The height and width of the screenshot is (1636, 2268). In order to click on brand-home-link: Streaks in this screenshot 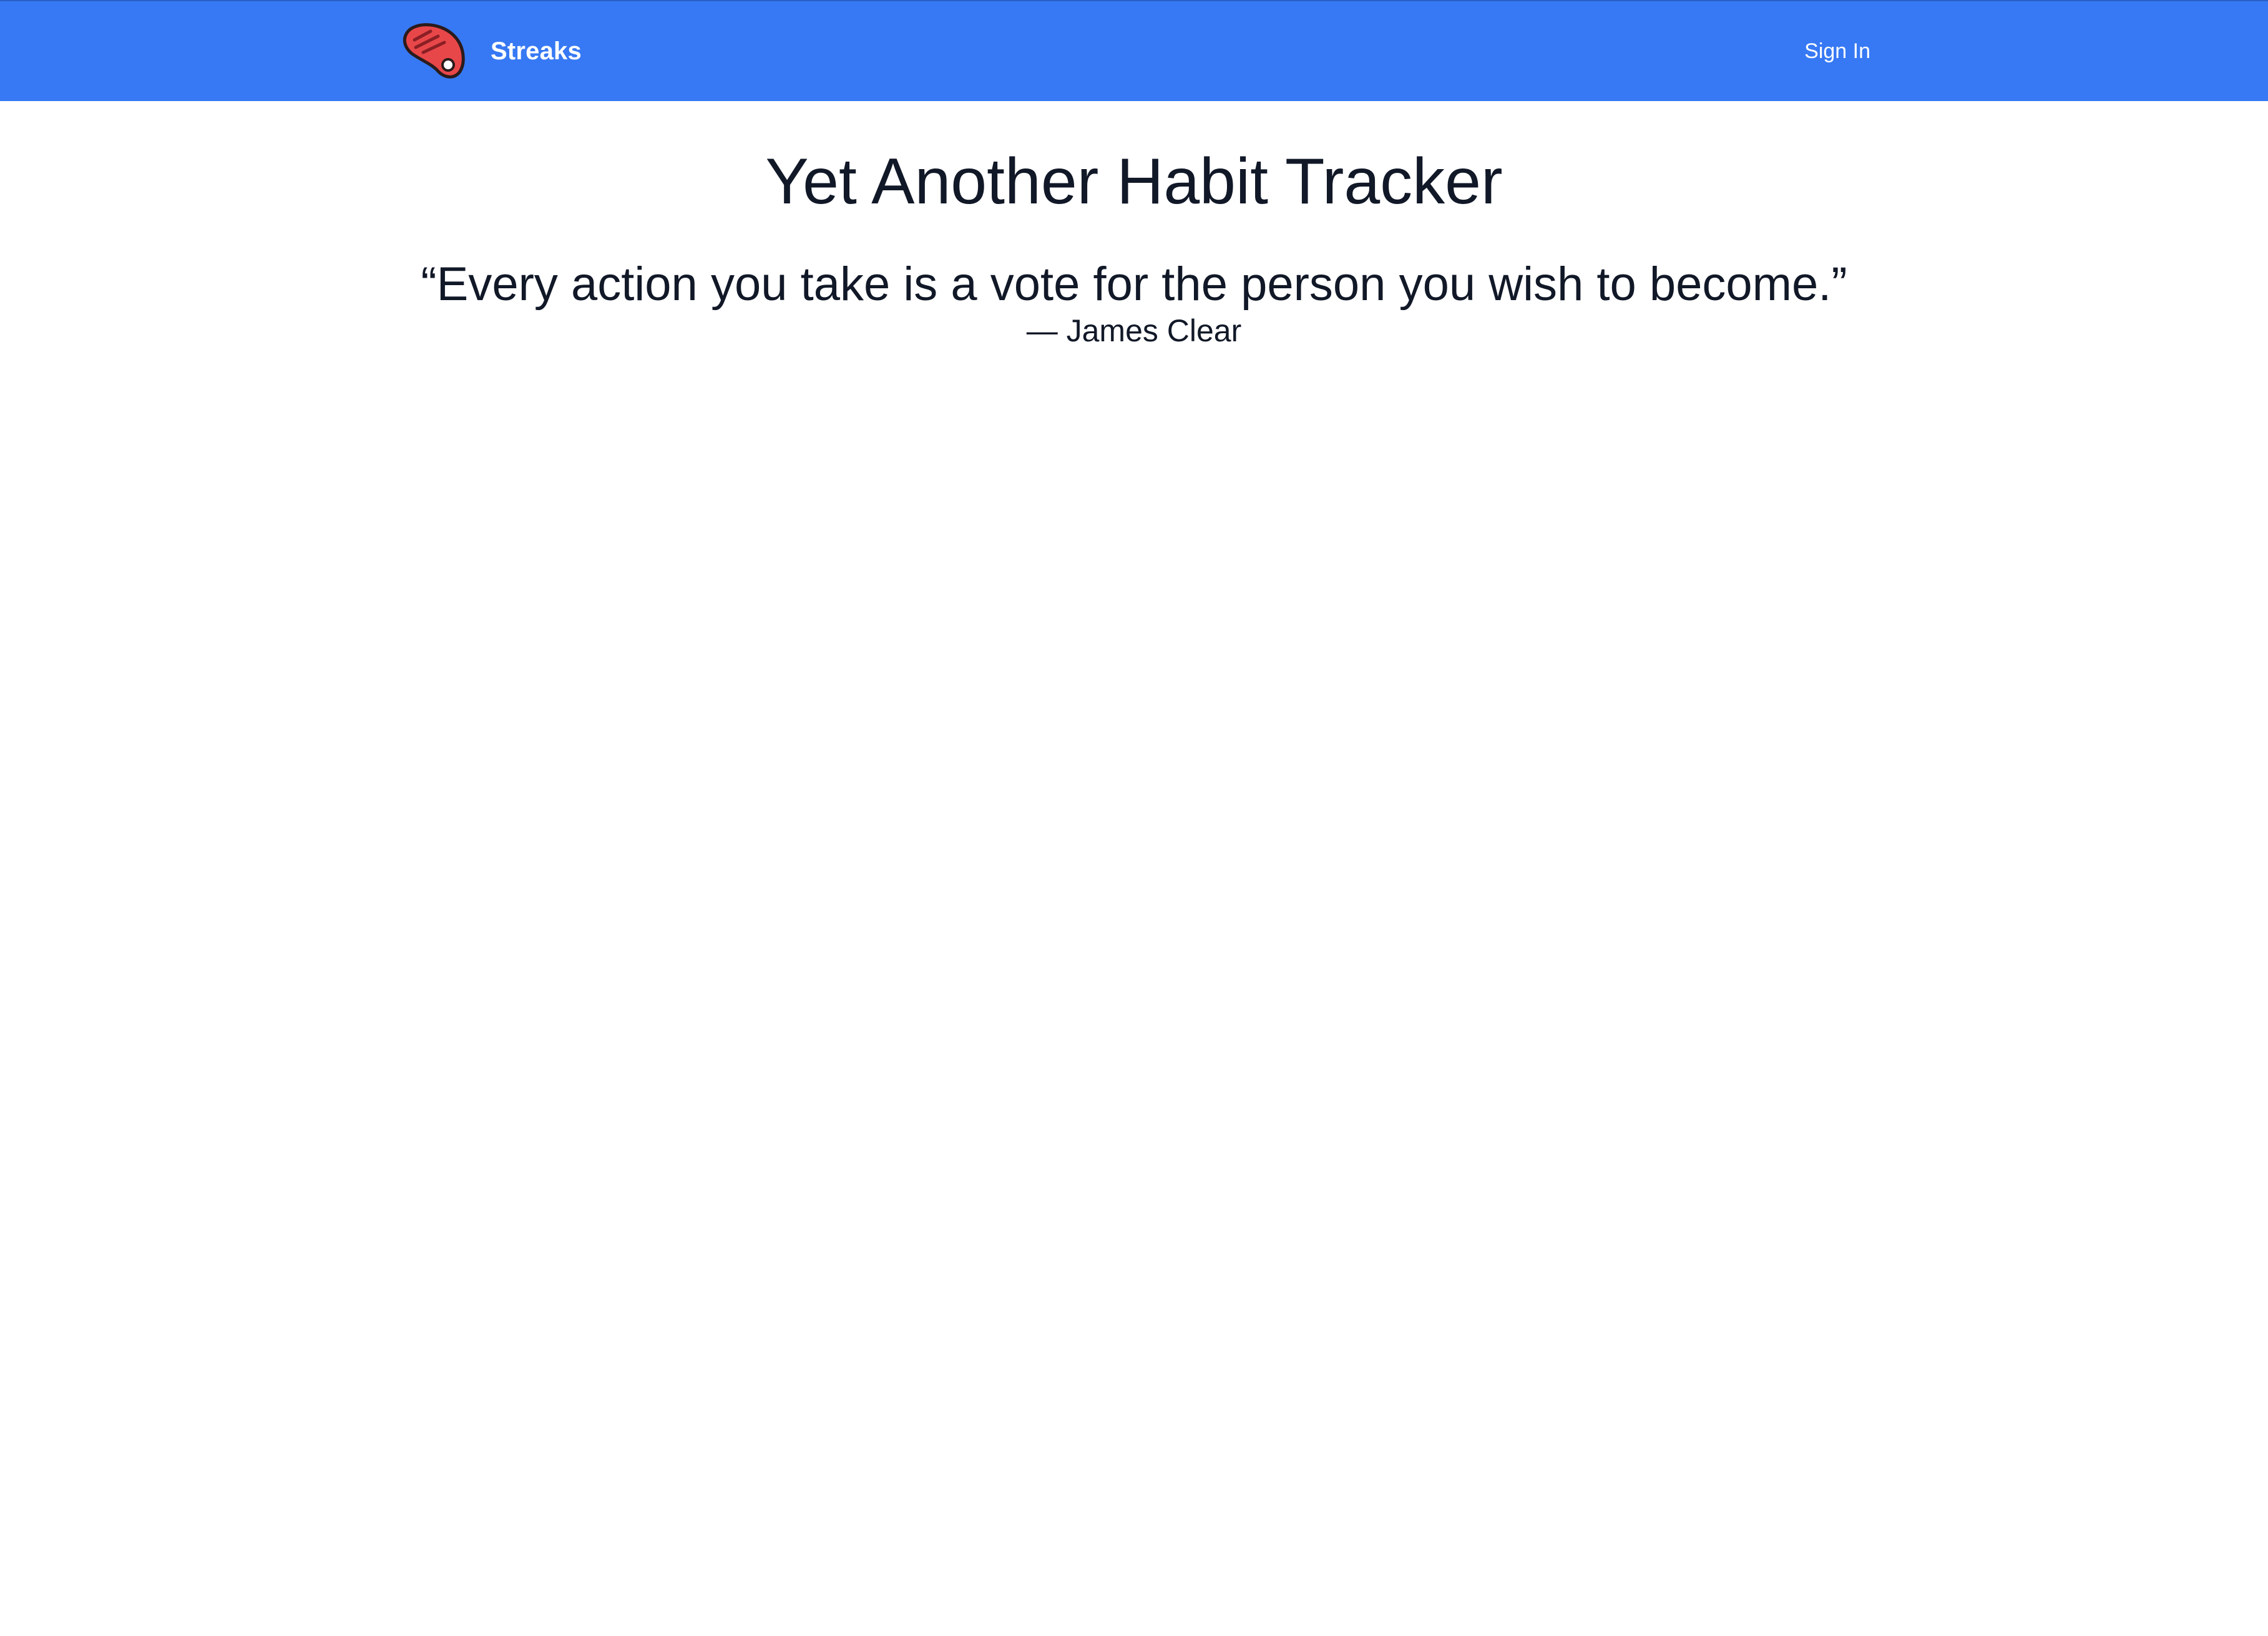, I will do `click(491, 51)`.